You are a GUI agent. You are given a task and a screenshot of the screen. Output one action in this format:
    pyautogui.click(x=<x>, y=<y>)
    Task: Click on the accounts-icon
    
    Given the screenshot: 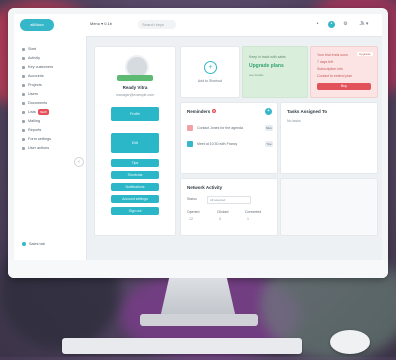 What is the action you would take?
    pyautogui.click(x=23, y=76)
    